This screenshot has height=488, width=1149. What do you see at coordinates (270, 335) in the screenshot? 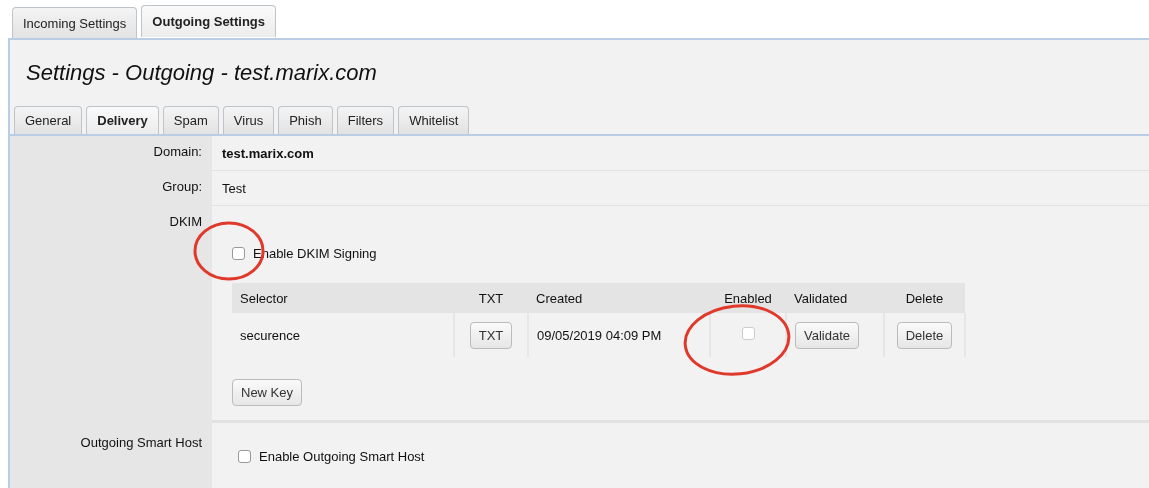
I see `table-cell: securence` at bounding box center [270, 335].